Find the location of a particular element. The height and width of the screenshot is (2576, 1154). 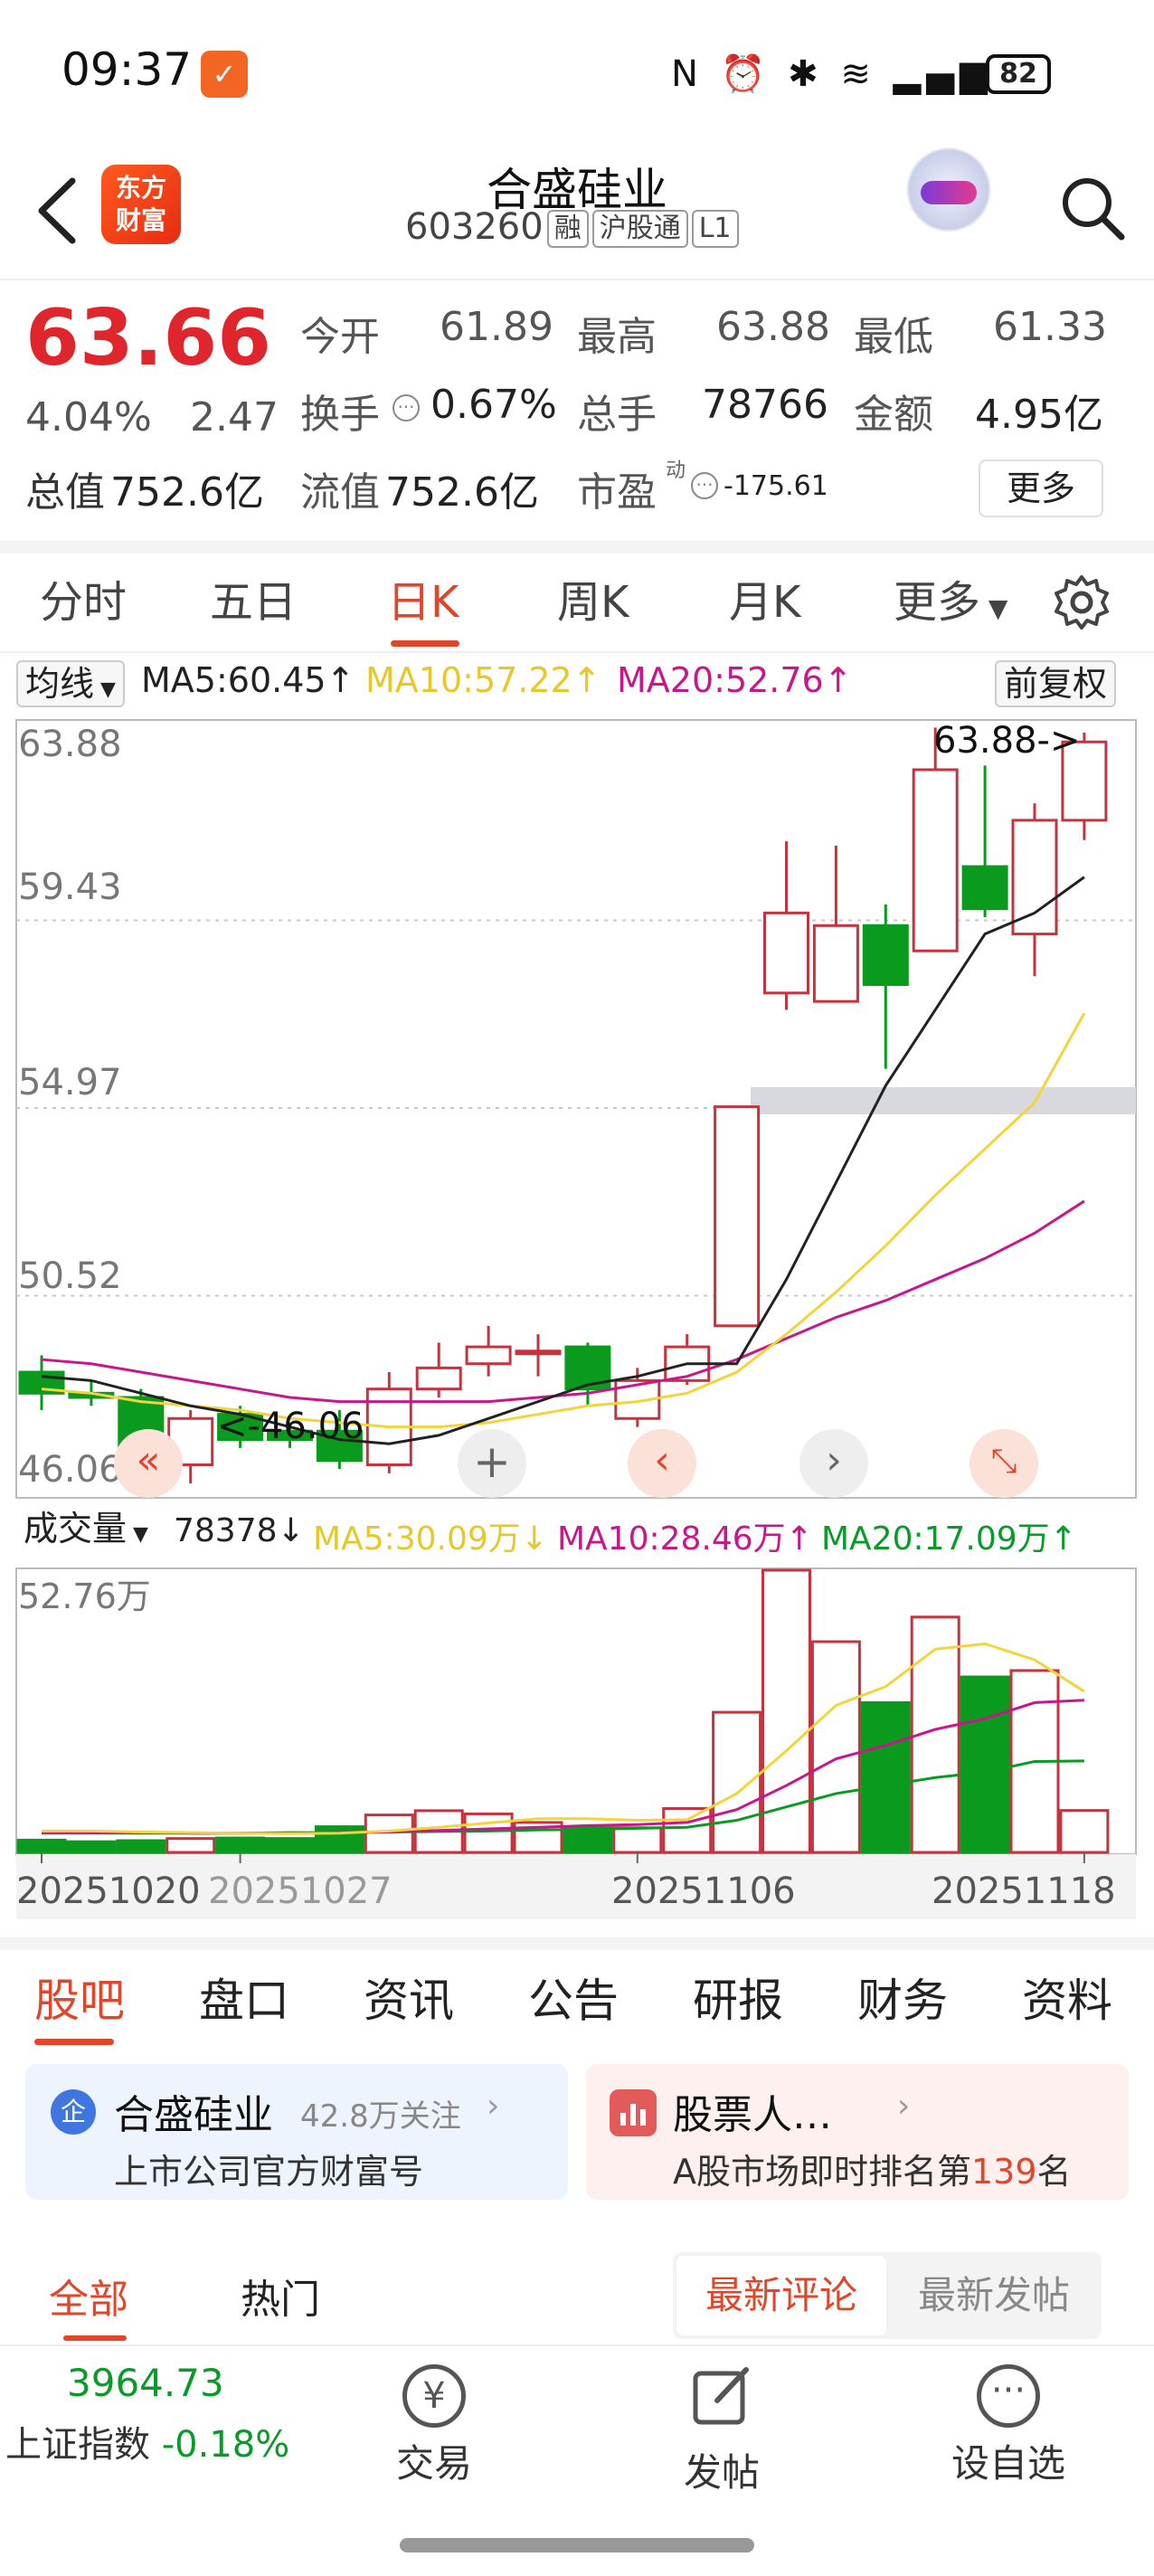

sort-latest-comment: 最新评论 is located at coordinates (781, 2295).